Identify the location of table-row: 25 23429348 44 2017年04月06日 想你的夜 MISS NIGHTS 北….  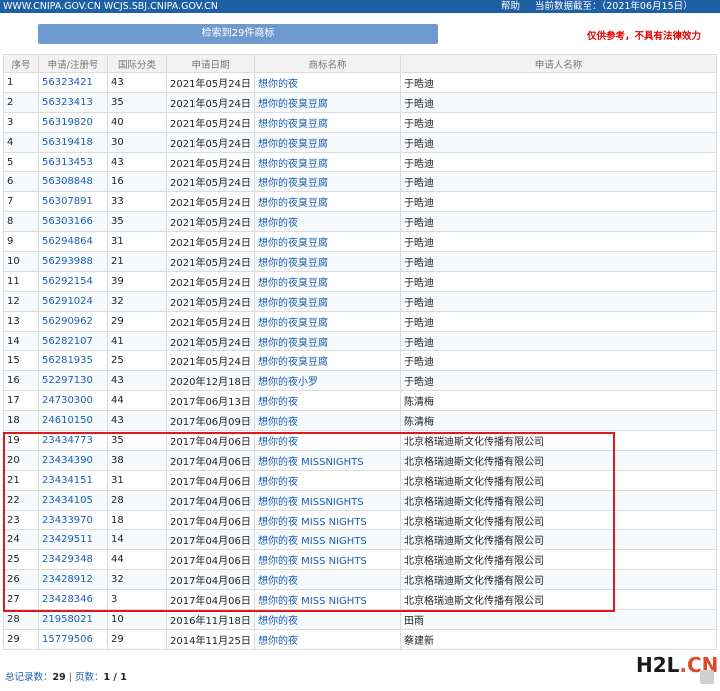
(360, 560).